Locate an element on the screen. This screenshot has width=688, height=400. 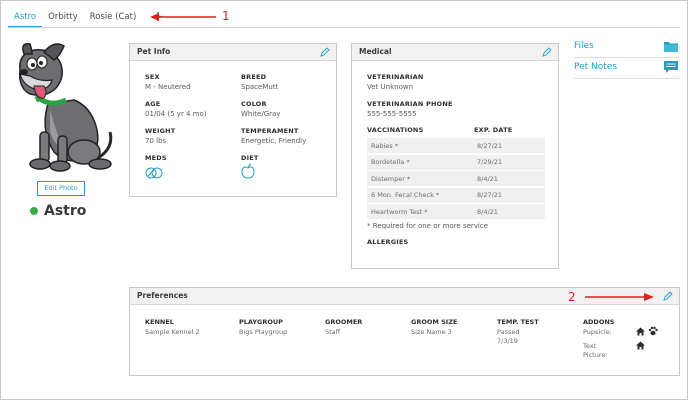
edit-photo-button: Edit Photo is located at coordinates (61, 188).